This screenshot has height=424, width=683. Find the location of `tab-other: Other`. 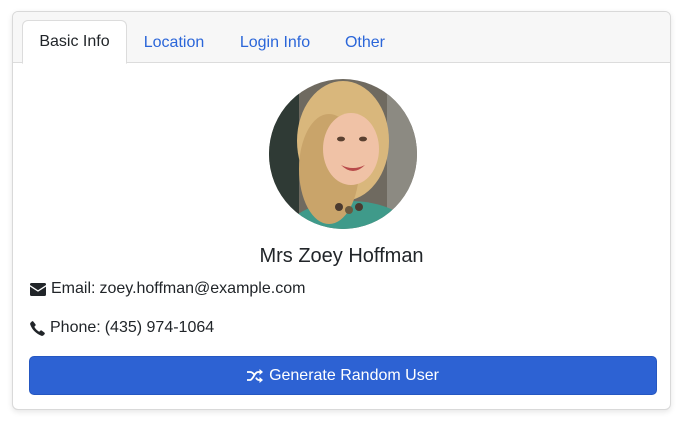

tab-other: Other is located at coordinates (365, 43).